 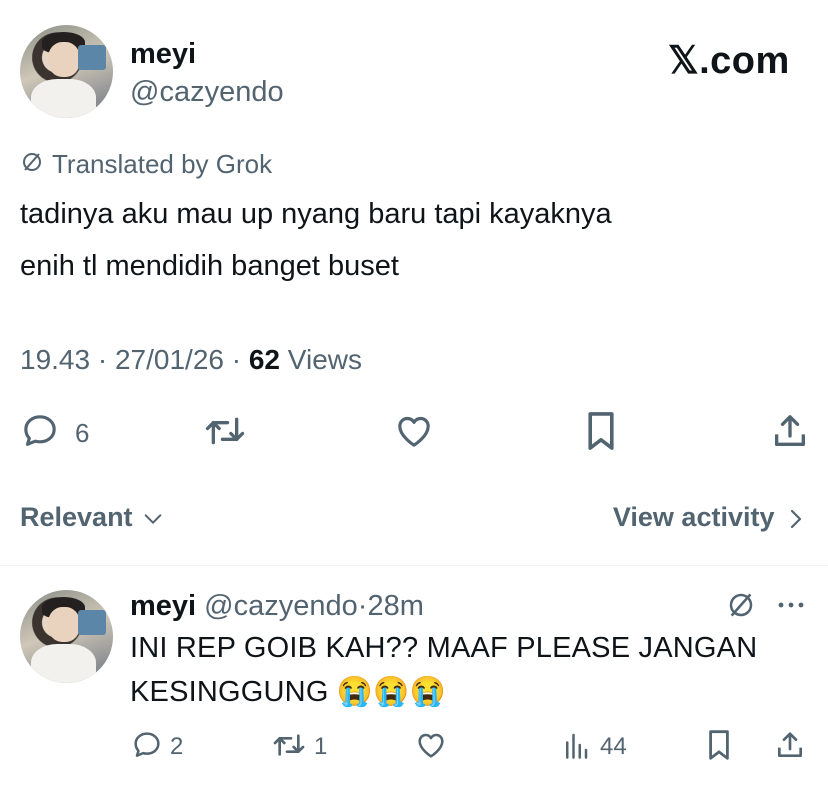 What do you see at coordinates (162, 164) in the screenshot?
I see `translated-label: Translated by Grok` at bounding box center [162, 164].